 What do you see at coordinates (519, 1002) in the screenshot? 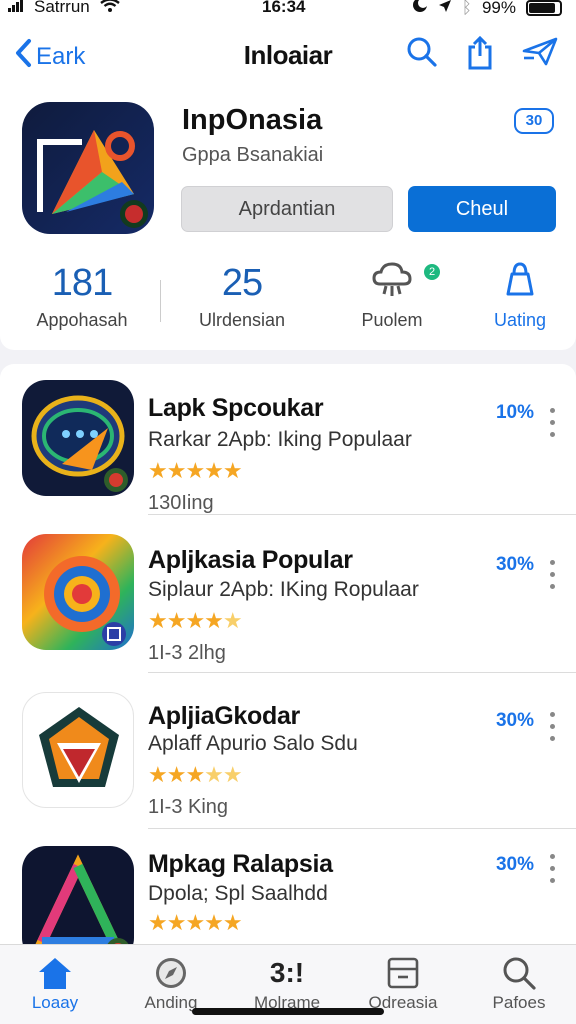
I see `tab-label: Pafoes` at bounding box center [519, 1002].